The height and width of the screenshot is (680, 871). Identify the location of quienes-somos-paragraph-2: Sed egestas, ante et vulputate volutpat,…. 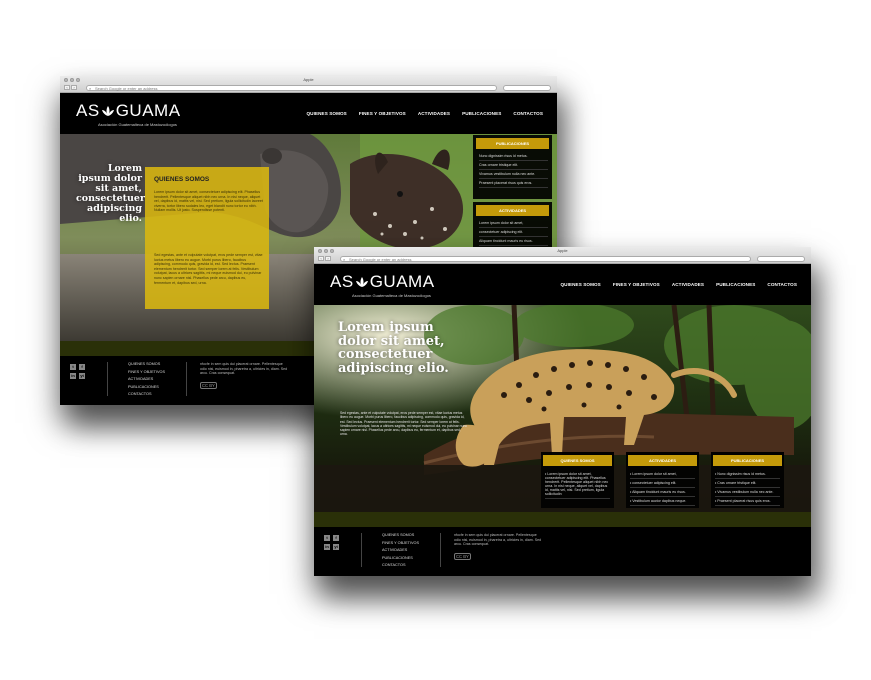
(208, 269).